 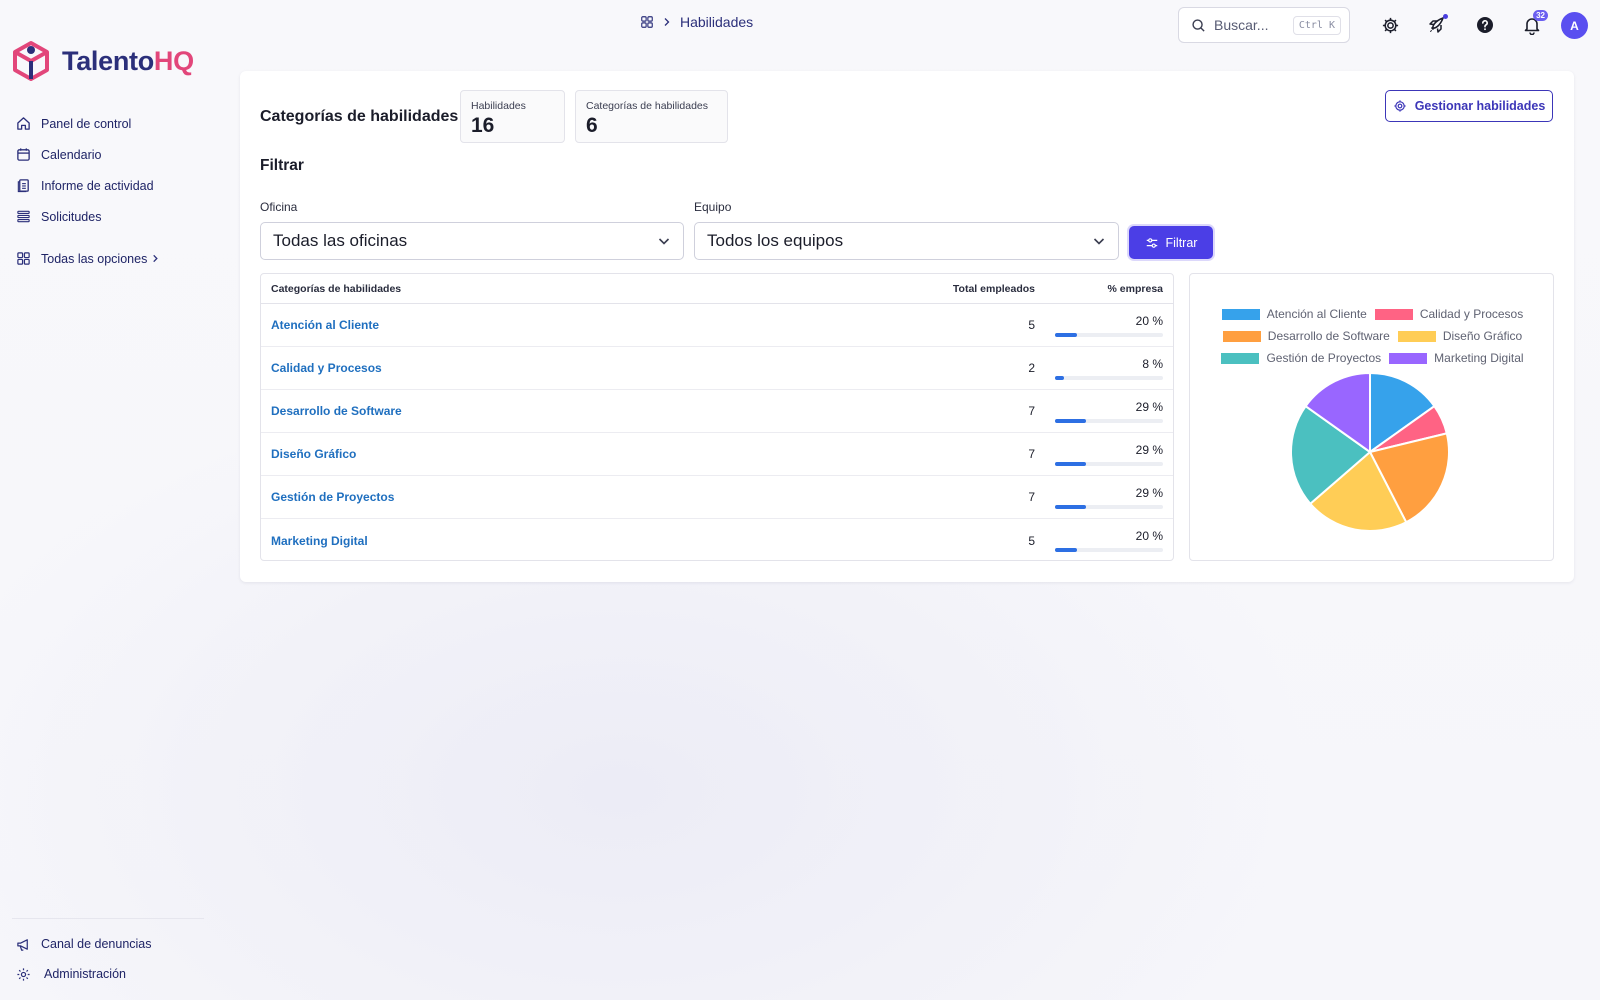 What do you see at coordinates (1104, 325) in the screenshot?
I see `percent-cell: 20 %` at bounding box center [1104, 325].